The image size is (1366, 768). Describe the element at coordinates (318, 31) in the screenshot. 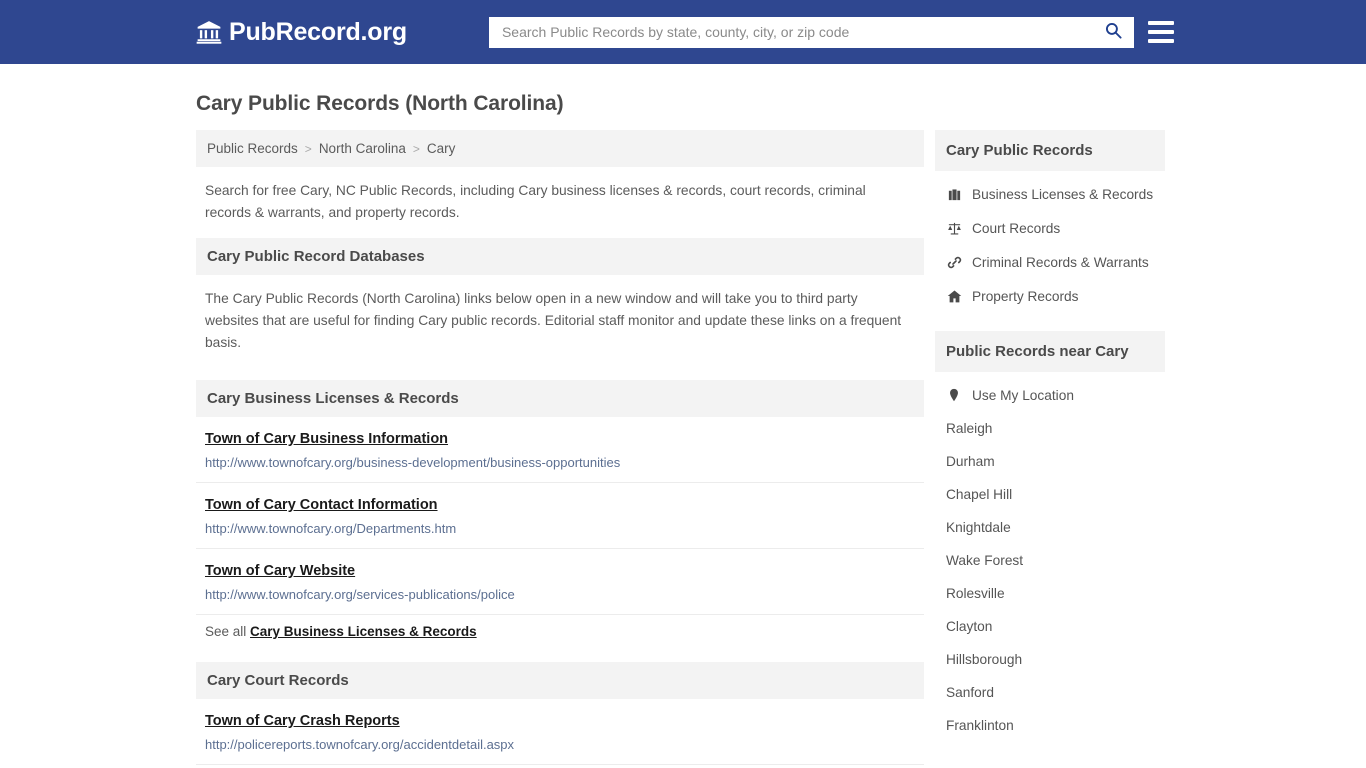

I see `brand-name: PubRecord.org` at that location.